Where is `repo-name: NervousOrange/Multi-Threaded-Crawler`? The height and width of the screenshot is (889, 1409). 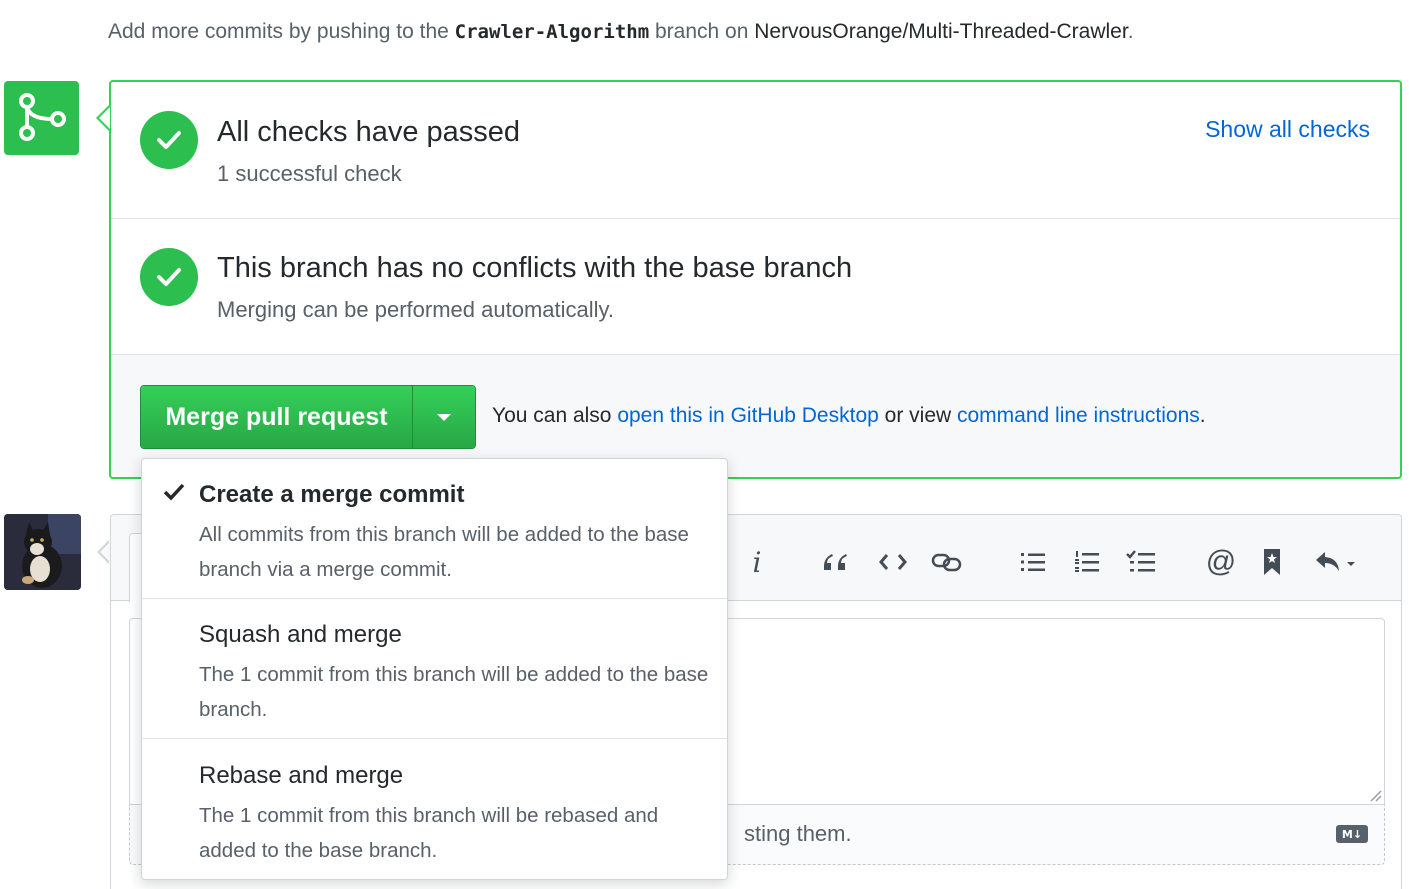
repo-name: NervousOrange/Multi-Threaded-Crawler is located at coordinates (941, 31).